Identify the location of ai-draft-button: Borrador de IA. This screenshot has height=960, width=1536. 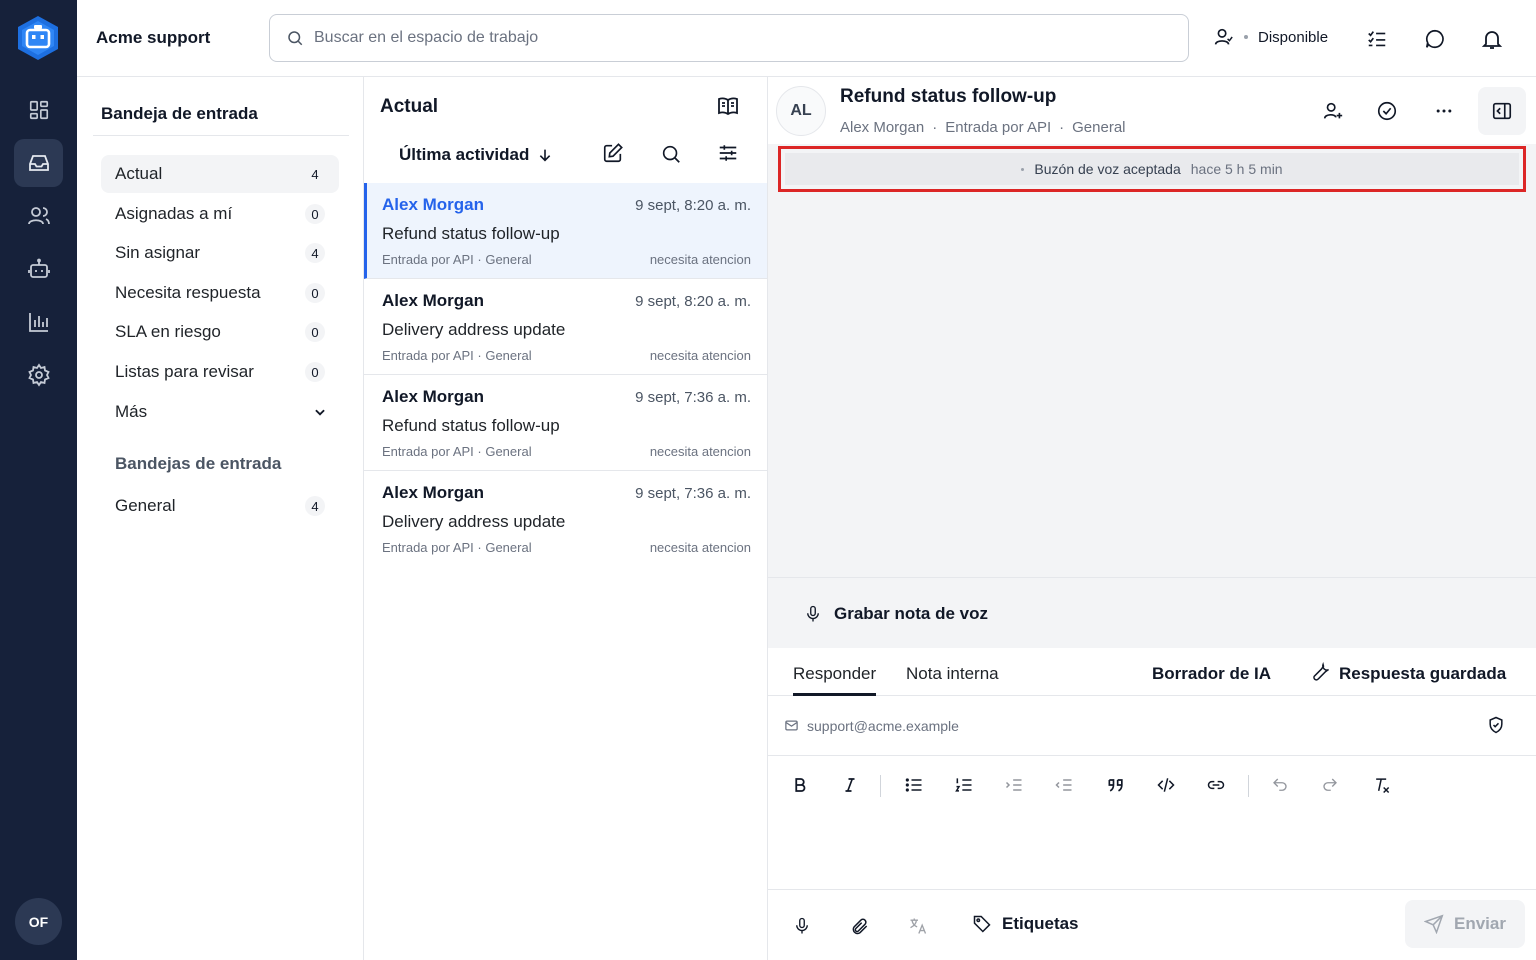
(1211, 674).